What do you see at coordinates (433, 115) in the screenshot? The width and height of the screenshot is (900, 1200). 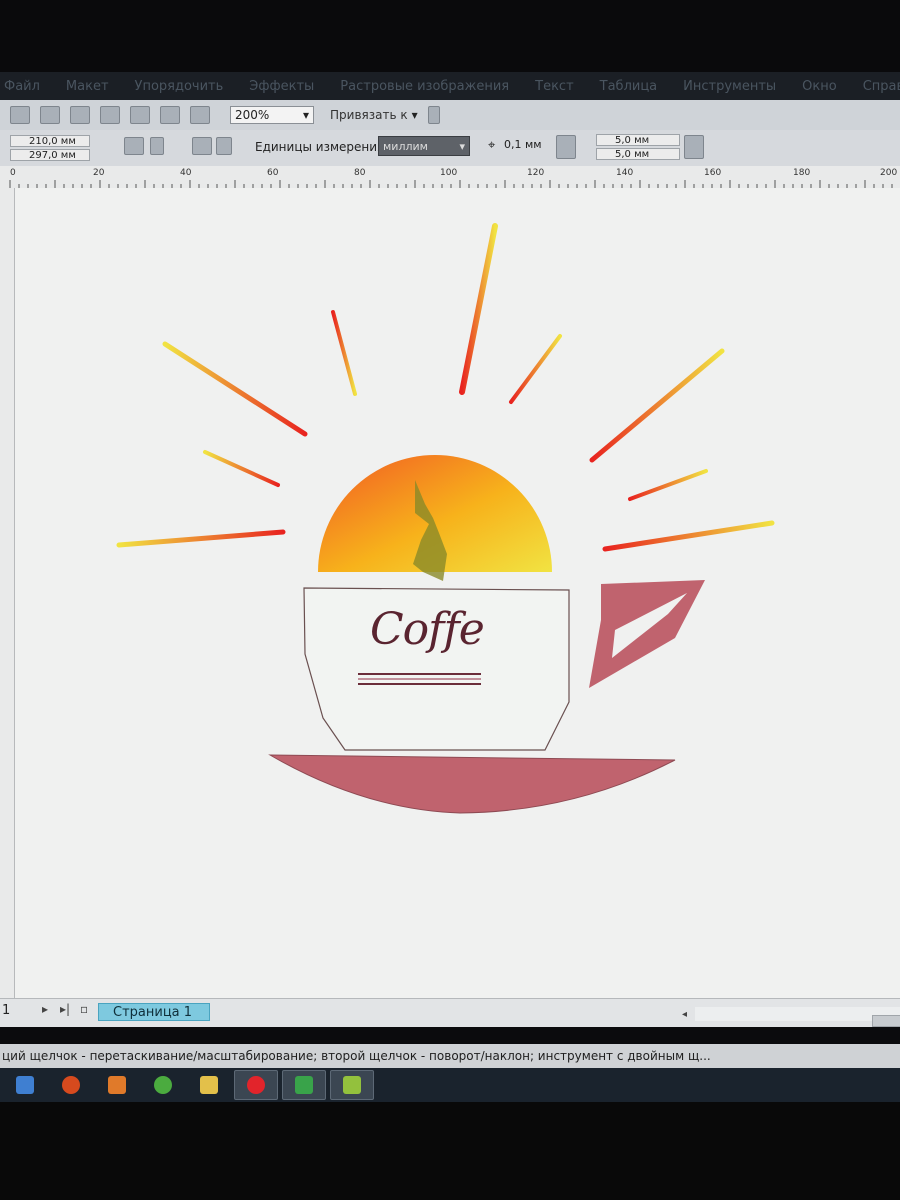 I see `options-icon` at bounding box center [433, 115].